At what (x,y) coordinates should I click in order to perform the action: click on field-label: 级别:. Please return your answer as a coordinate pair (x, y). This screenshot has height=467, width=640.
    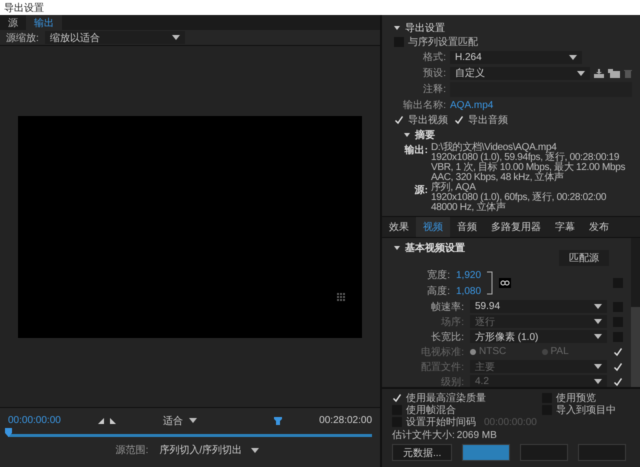
    Looking at the image, I should click on (452, 381).